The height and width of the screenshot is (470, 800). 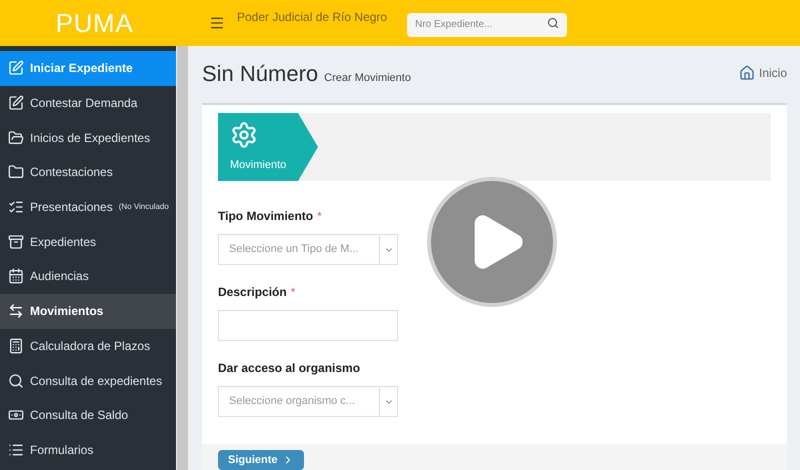 I want to click on sidebar-item: Contestar Demanda, so click(x=88, y=103).